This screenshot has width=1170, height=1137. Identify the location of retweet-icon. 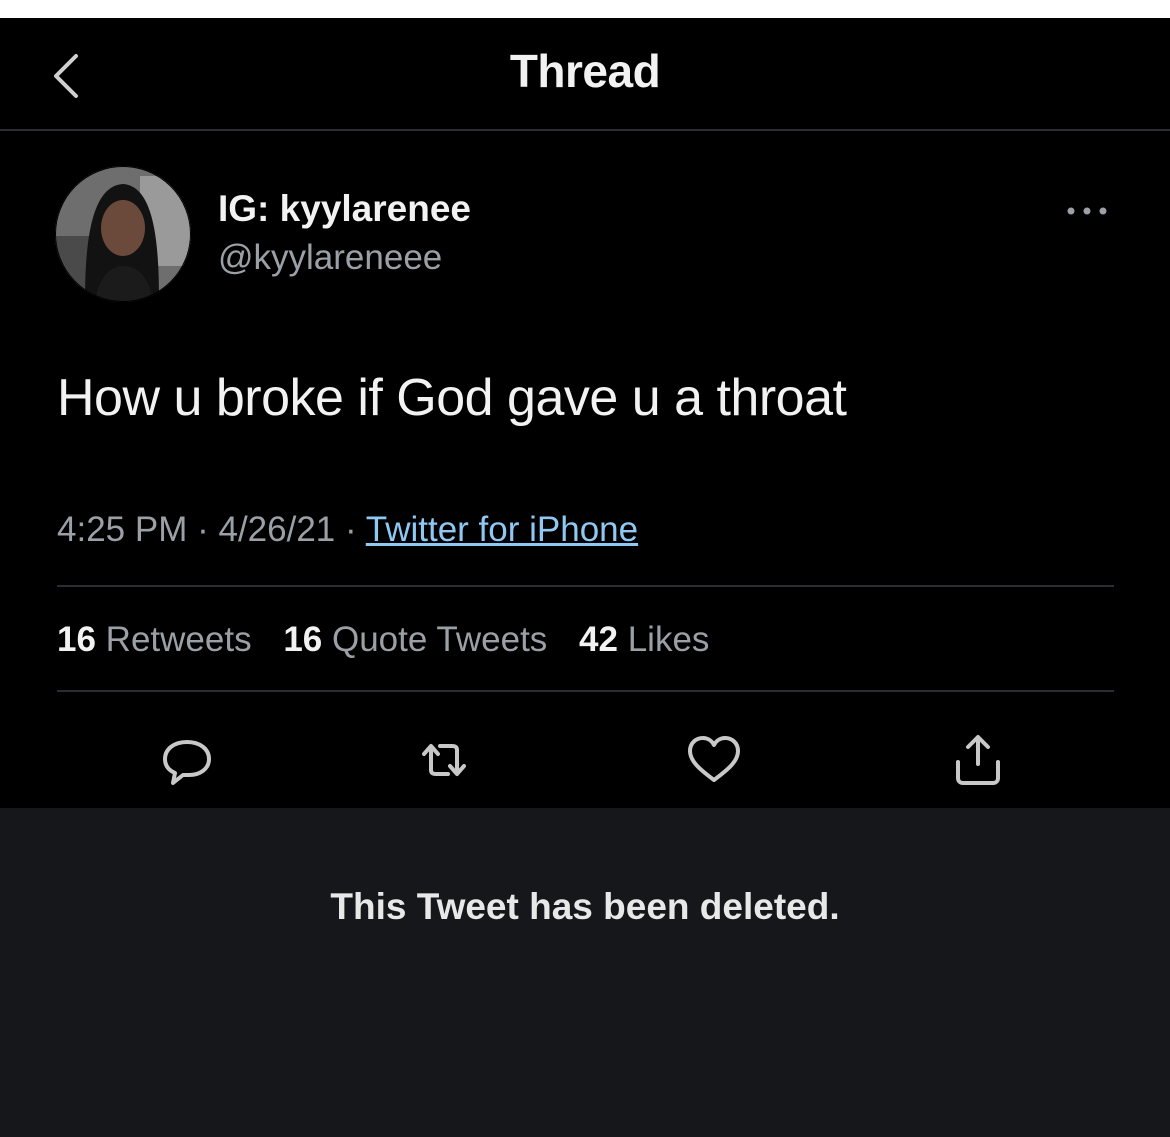
(444, 760).